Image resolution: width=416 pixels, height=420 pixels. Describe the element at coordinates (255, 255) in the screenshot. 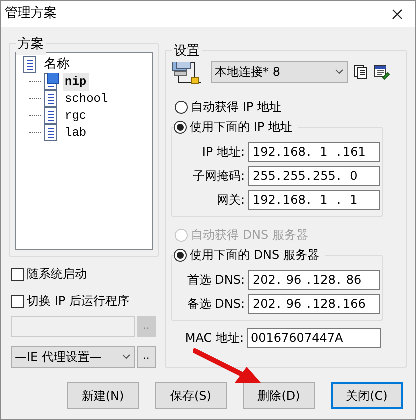

I see `radio-label: 使用下面的 DNS 服务器` at that location.